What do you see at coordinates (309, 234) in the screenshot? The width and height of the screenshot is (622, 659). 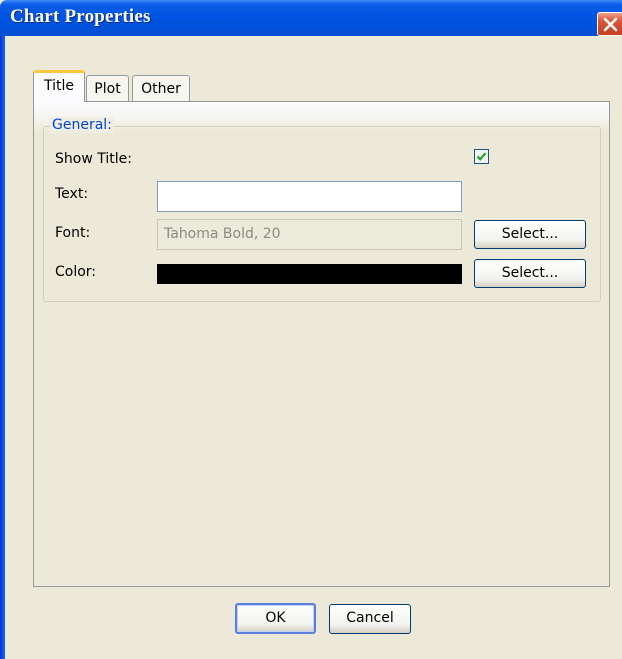 I see `font-field: Tahoma Bold, 20` at bounding box center [309, 234].